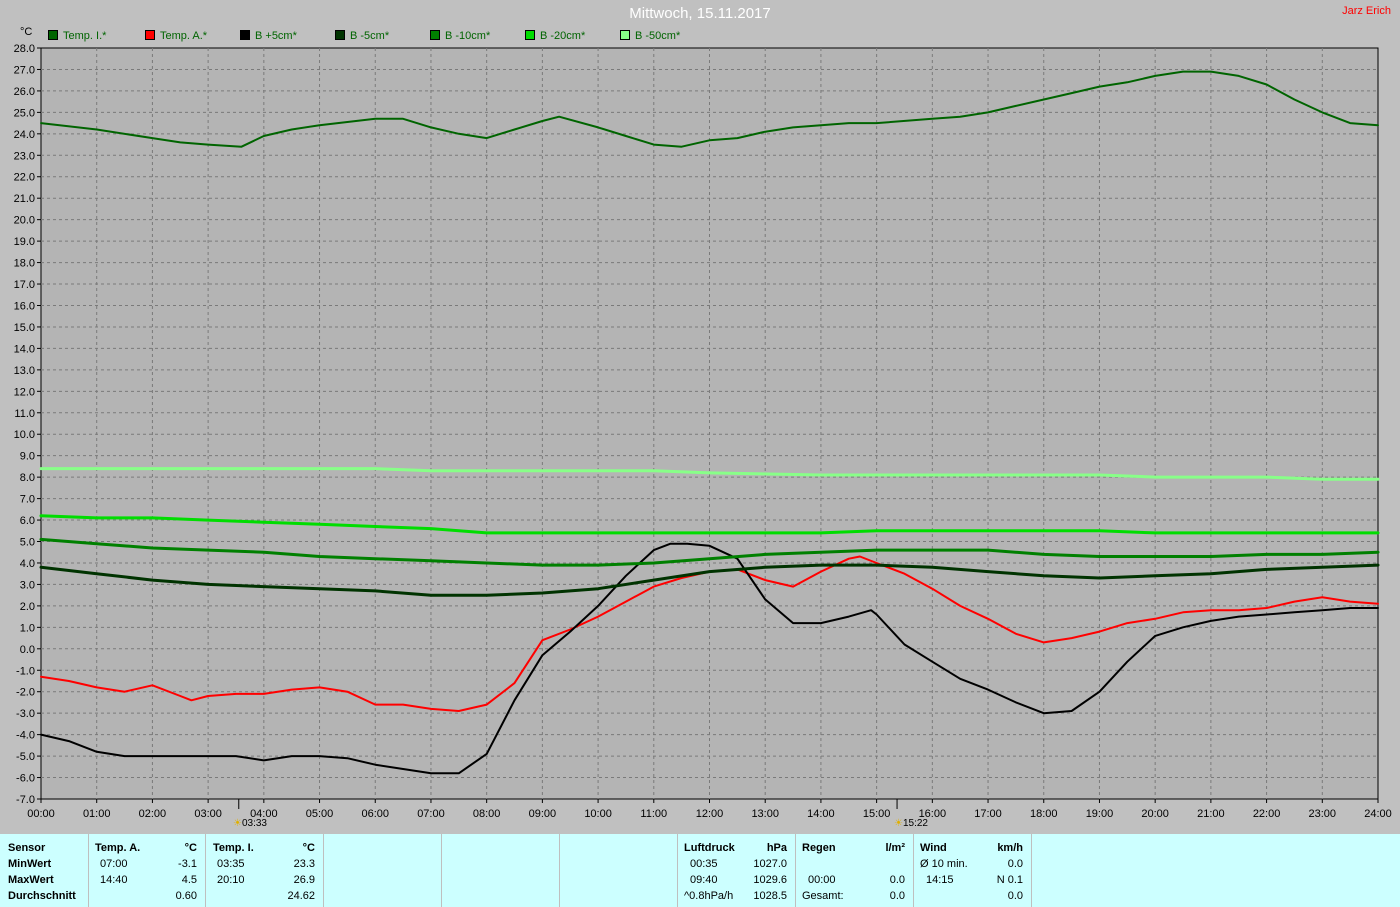 This screenshot has width=1400, height=907. I want to click on legend-label: B -10cm*, so click(468, 36).